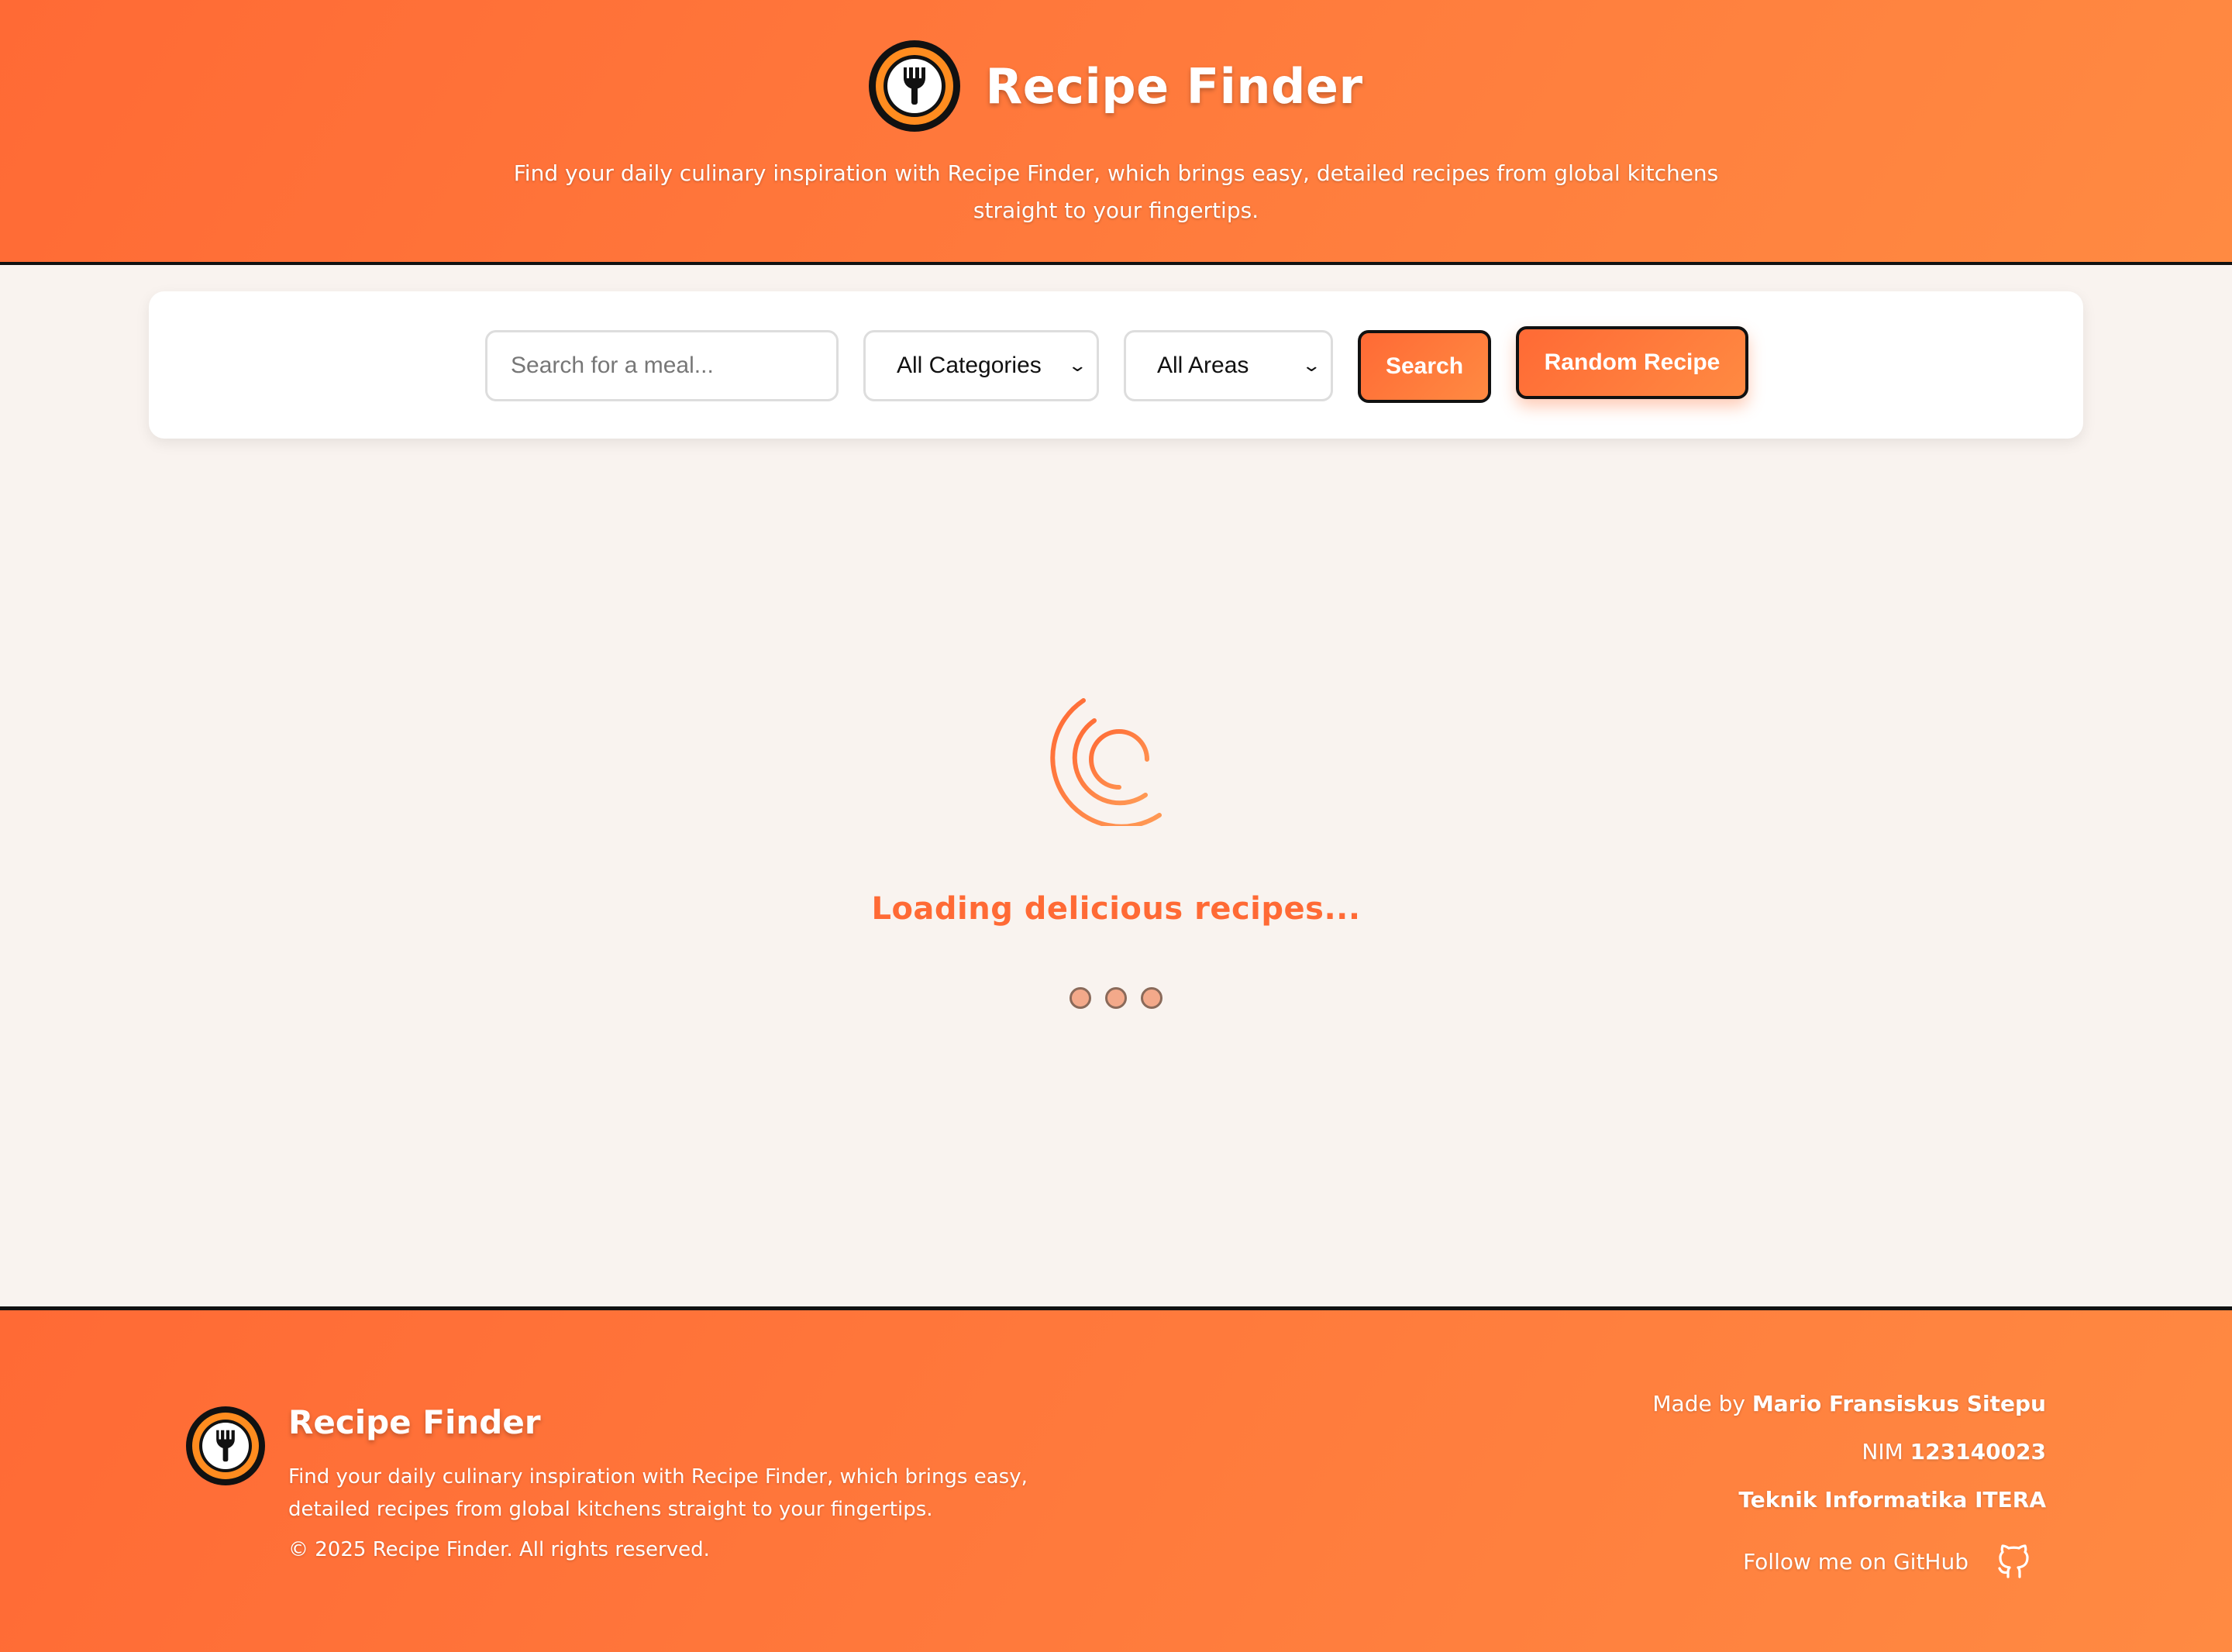  Describe the element at coordinates (1174, 86) in the screenshot. I see `site-title: Recipe Finder` at that location.